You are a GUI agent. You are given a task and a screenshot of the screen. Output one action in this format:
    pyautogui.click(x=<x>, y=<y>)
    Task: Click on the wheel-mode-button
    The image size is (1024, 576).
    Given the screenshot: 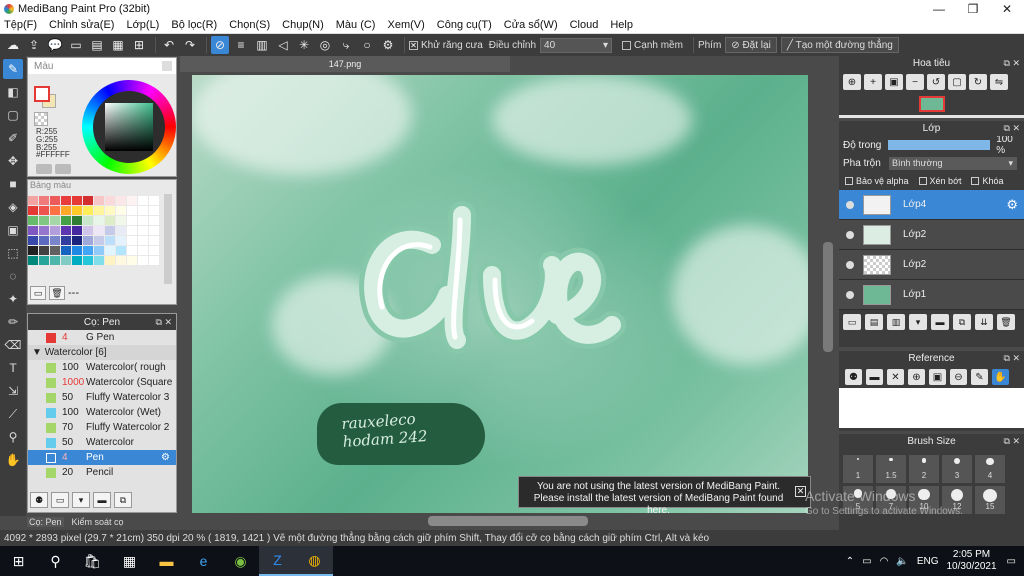 What is the action you would take?
    pyautogui.click(x=44, y=169)
    